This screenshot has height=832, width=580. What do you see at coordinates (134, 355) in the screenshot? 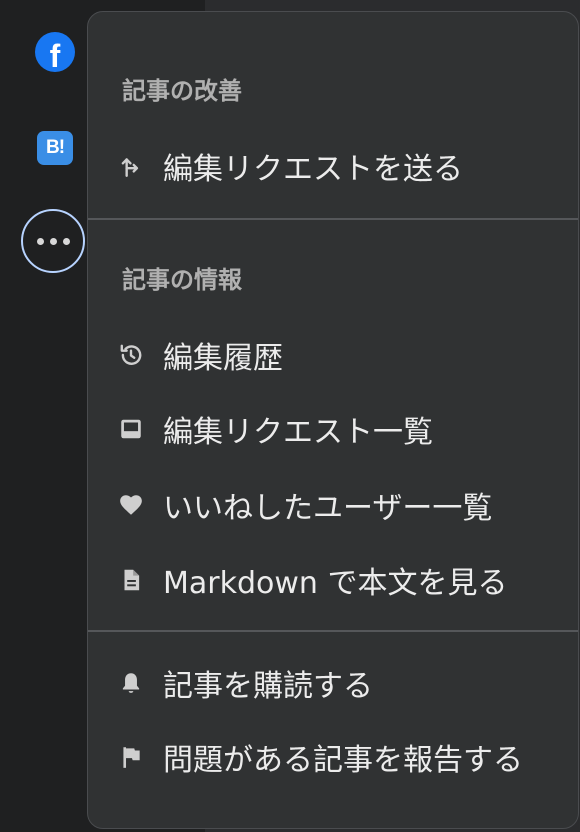
I see `history-icon` at bounding box center [134, 355].